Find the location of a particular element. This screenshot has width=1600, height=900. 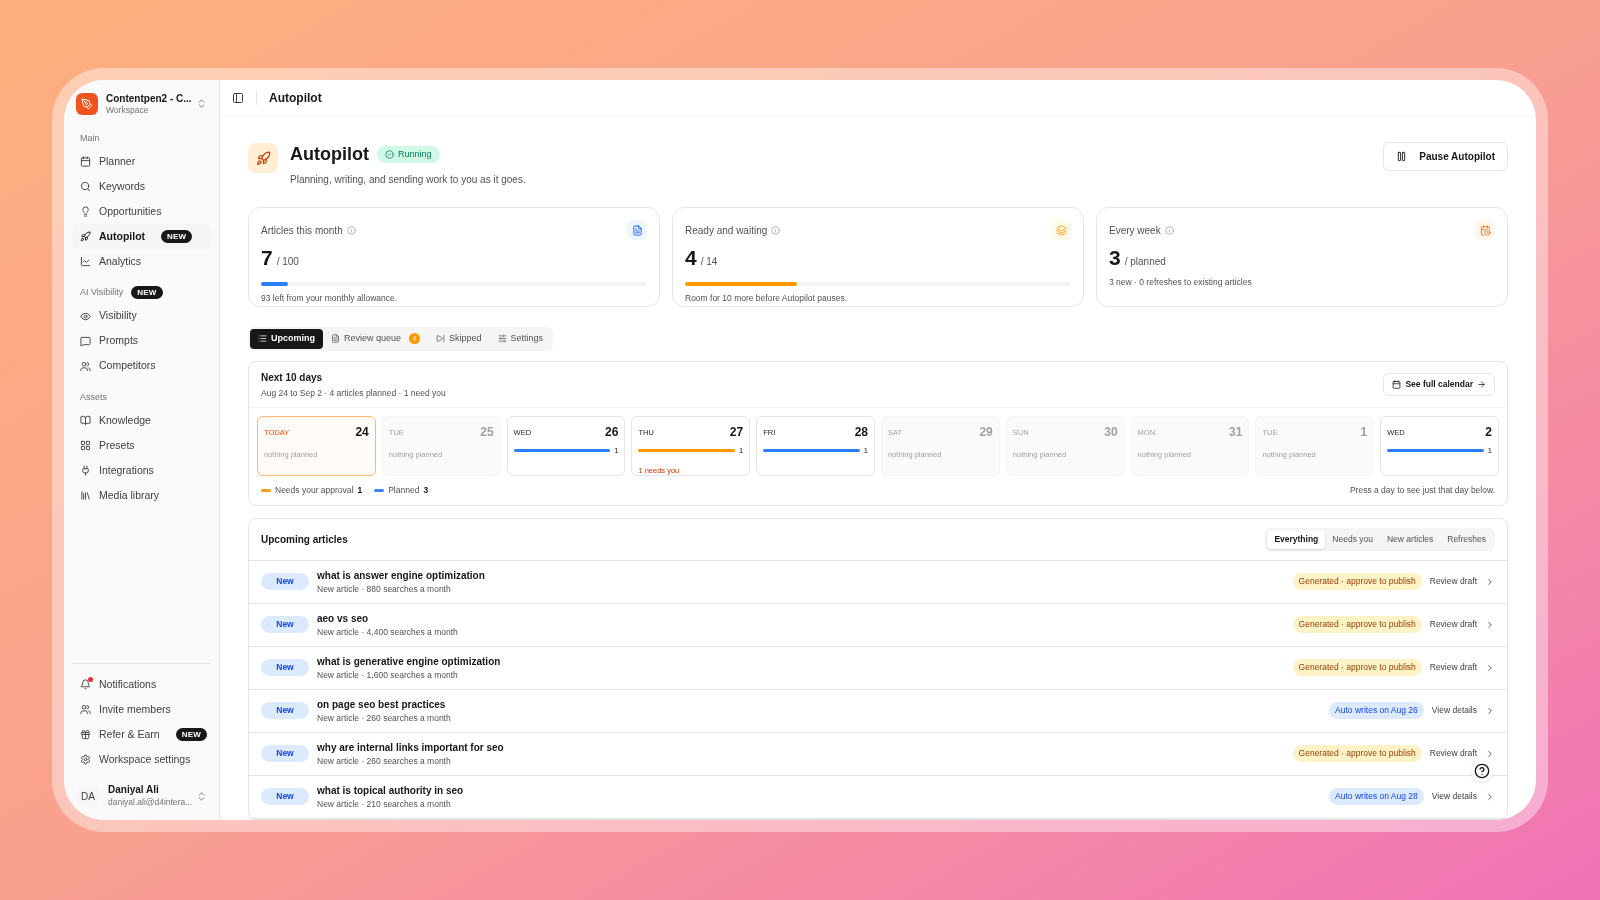

sidebar-item: Invite members is located at coordinates (141, 709).